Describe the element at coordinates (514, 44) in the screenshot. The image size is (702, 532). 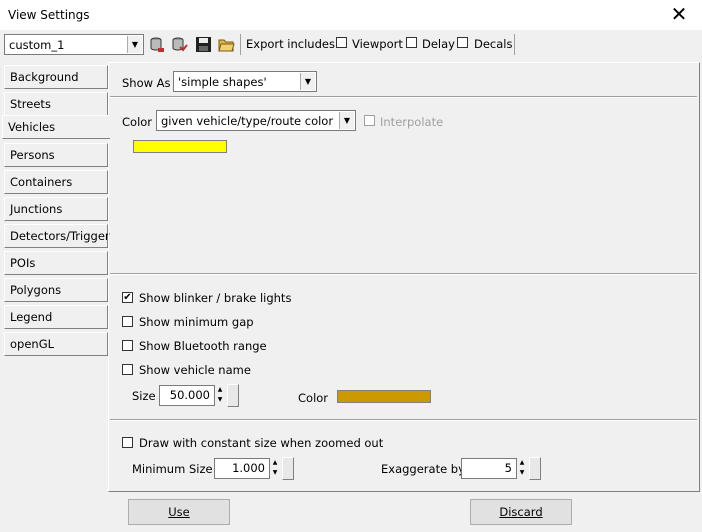
I see `toolbar-end-divider` at that location.